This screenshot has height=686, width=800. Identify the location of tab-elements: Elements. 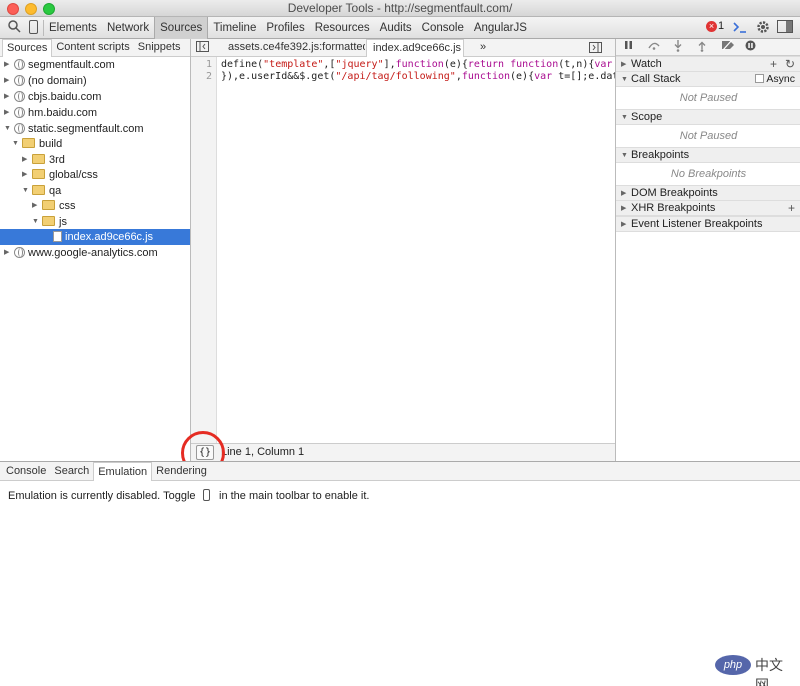
(73, 28).